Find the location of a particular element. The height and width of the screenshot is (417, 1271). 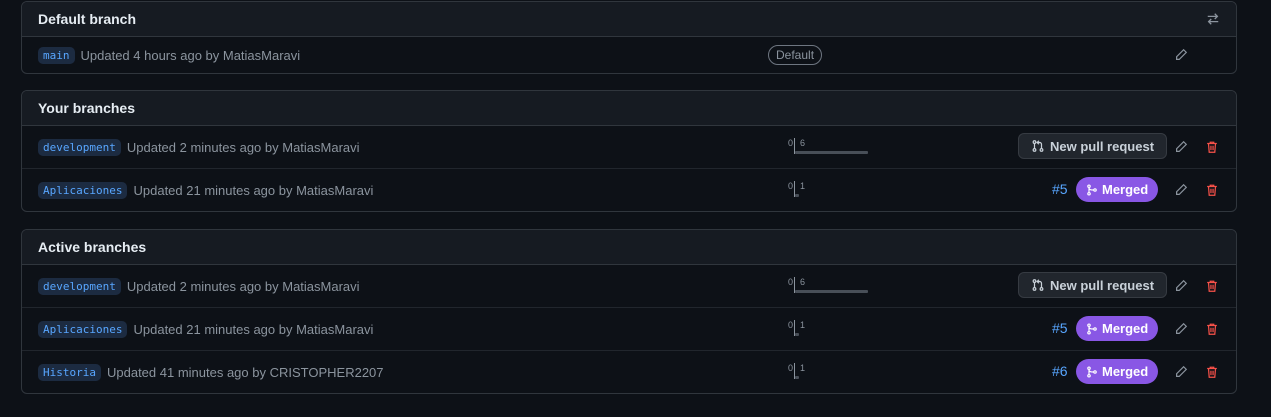

panel-header: Your branches is located at coordinates (629, 108).